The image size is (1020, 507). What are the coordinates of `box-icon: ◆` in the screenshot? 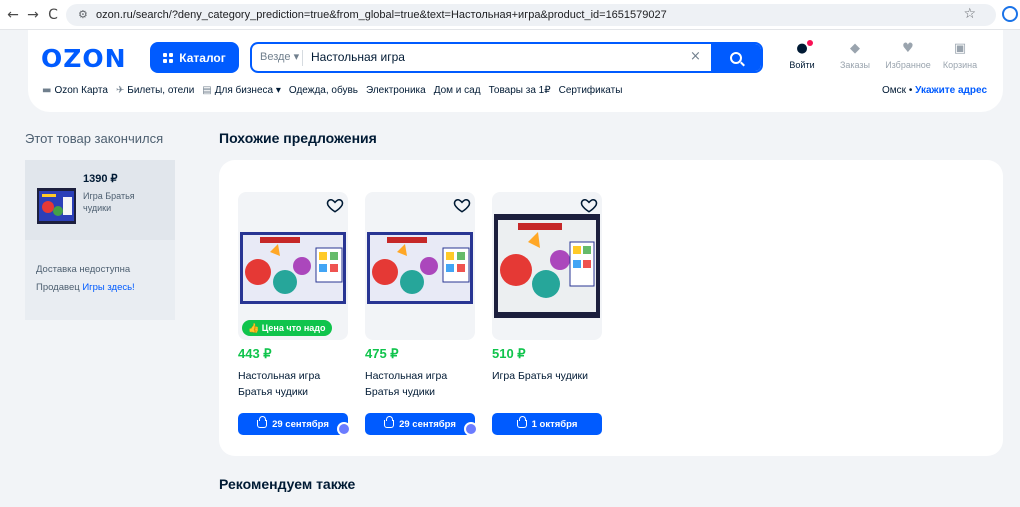 It's located at (855, 48).